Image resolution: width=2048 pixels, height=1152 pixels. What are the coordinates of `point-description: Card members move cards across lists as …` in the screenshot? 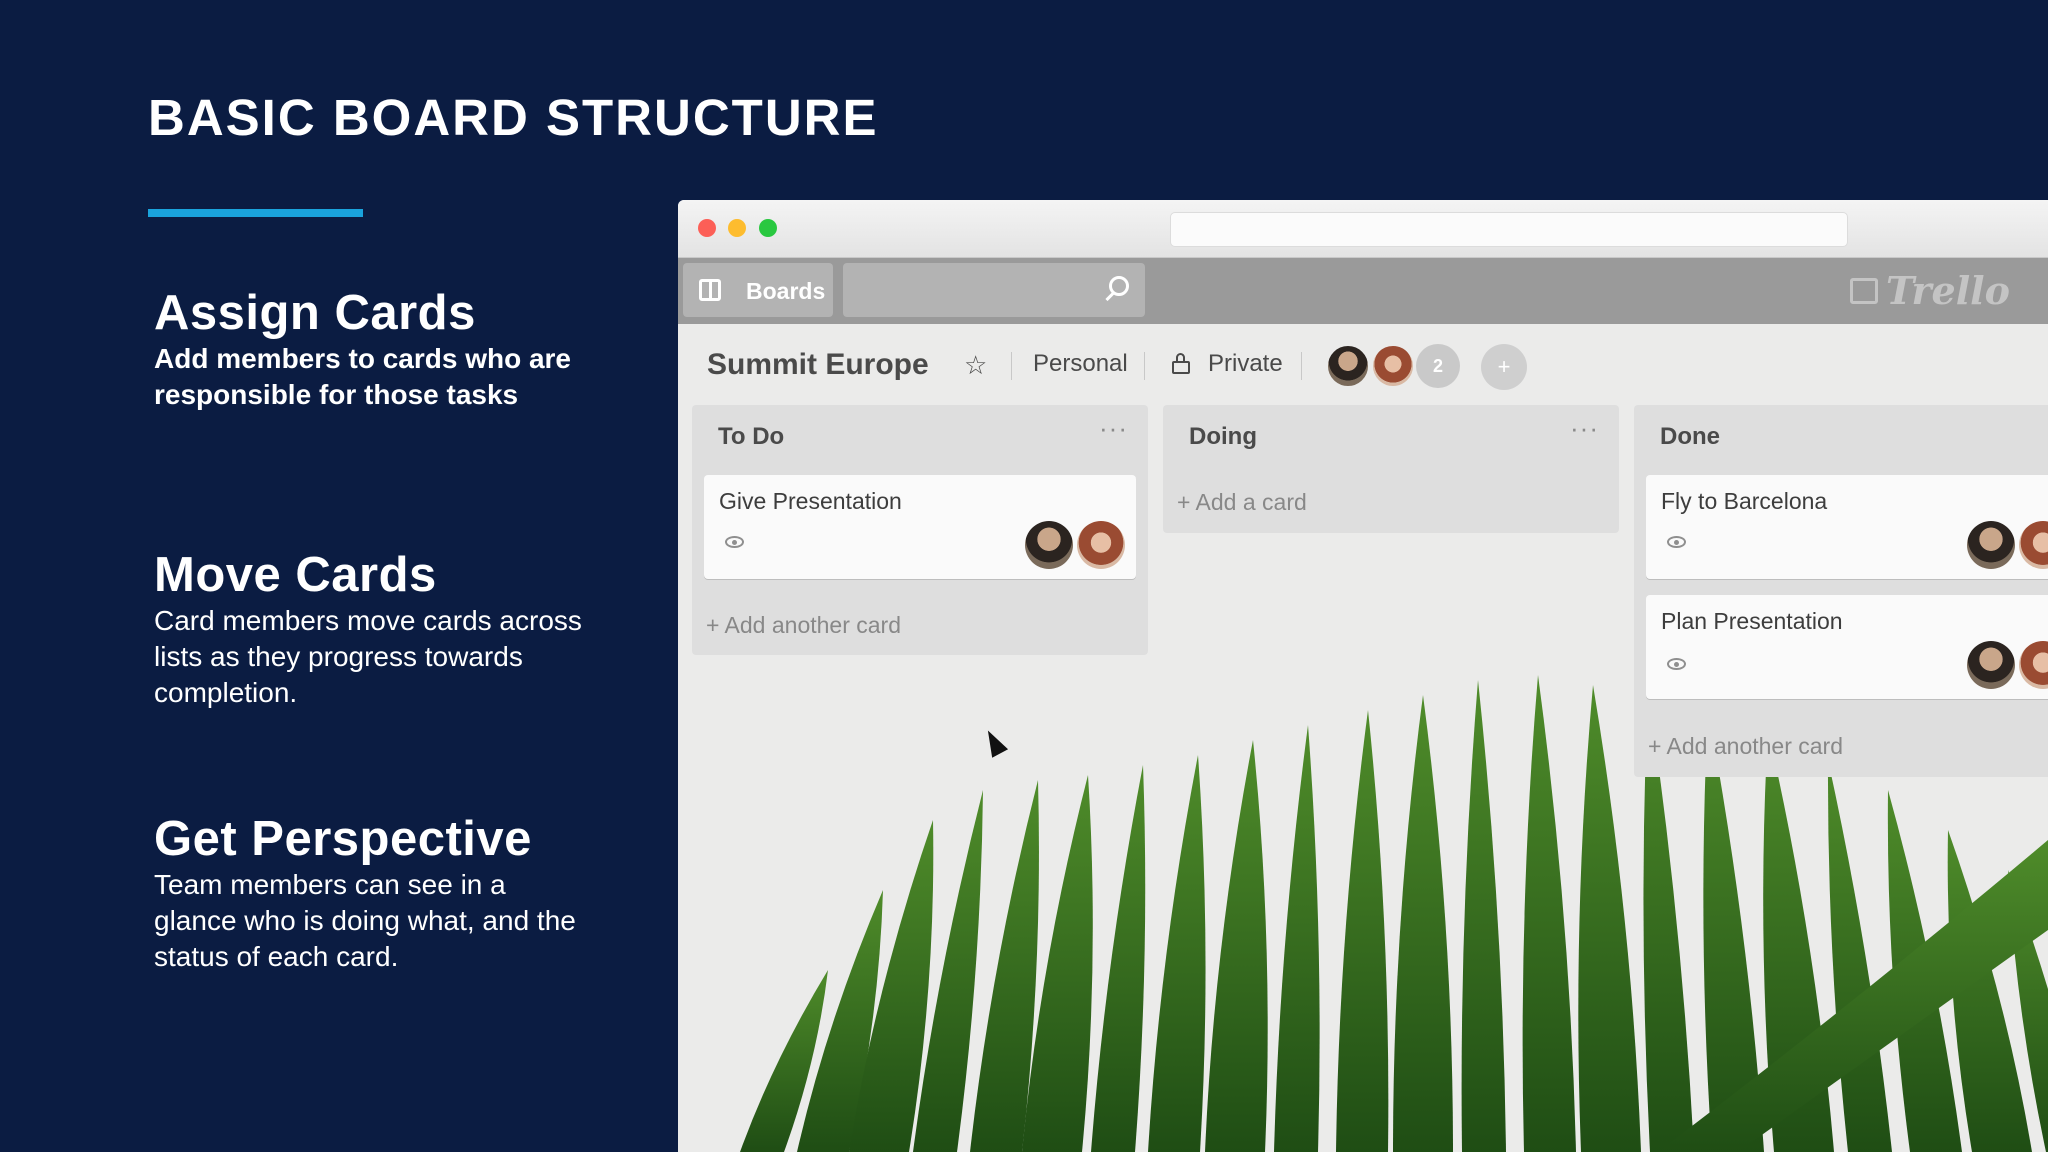 It's located at (368, 656).